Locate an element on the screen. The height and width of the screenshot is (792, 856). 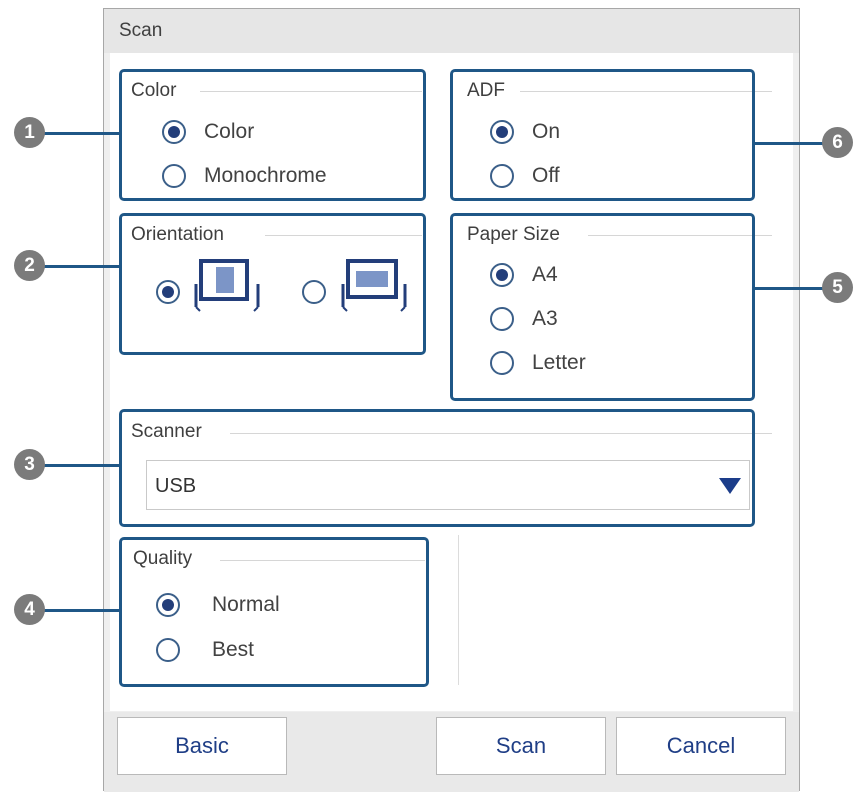
radio-letter: Letter is located at coordinates (538, 363).